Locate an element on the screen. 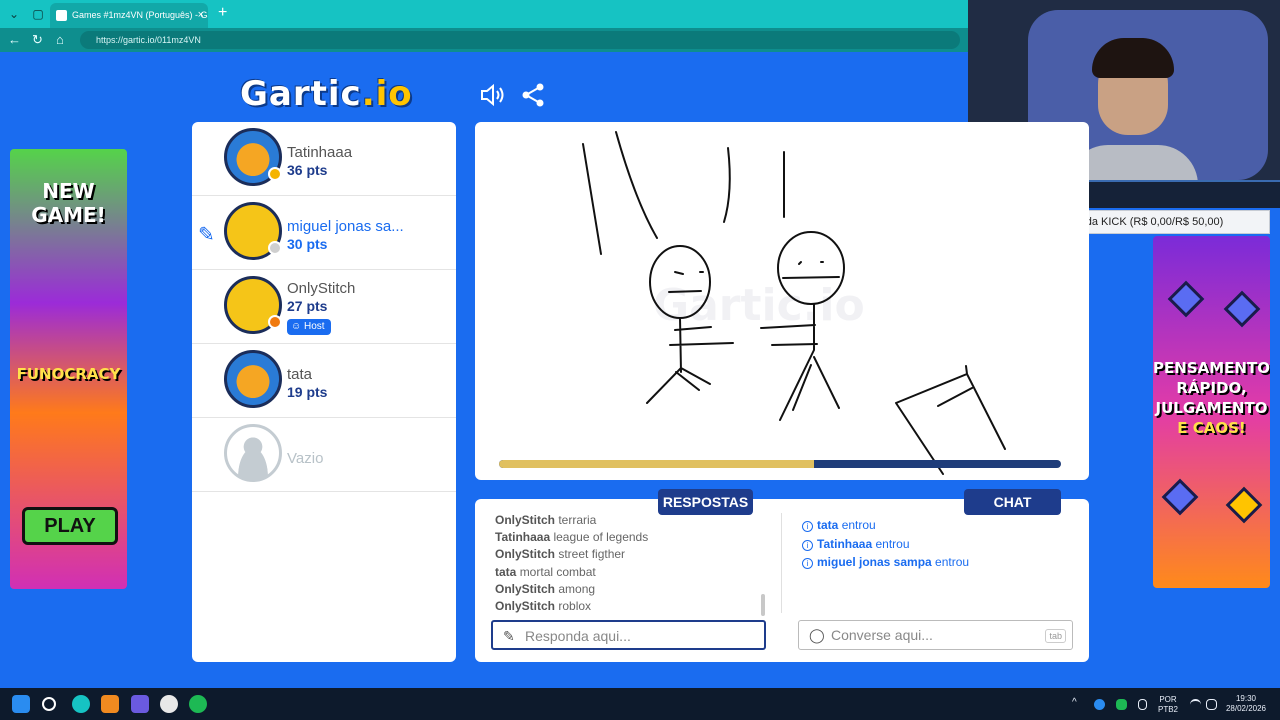  player-row: Tatinhaaa 36 pts is located at coordinates (324, 159).